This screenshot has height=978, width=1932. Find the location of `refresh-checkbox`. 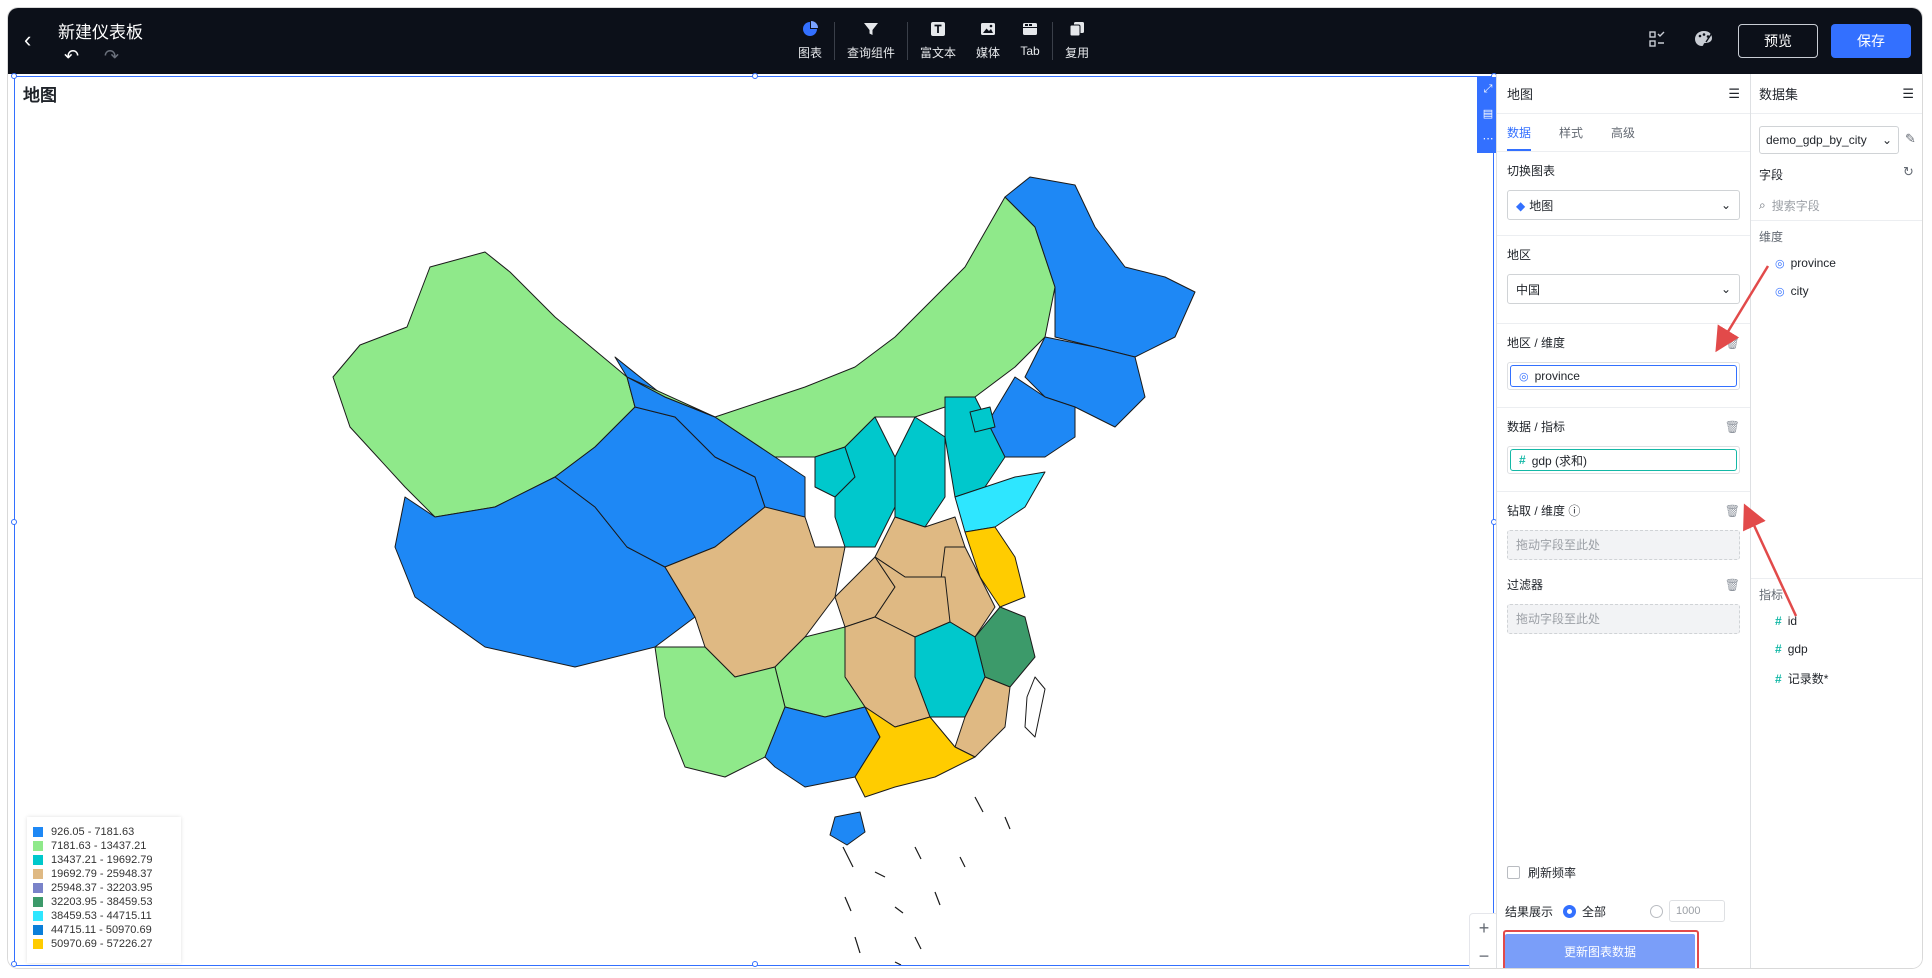

refresh-checkbox is located at coordinates (1513, 872).